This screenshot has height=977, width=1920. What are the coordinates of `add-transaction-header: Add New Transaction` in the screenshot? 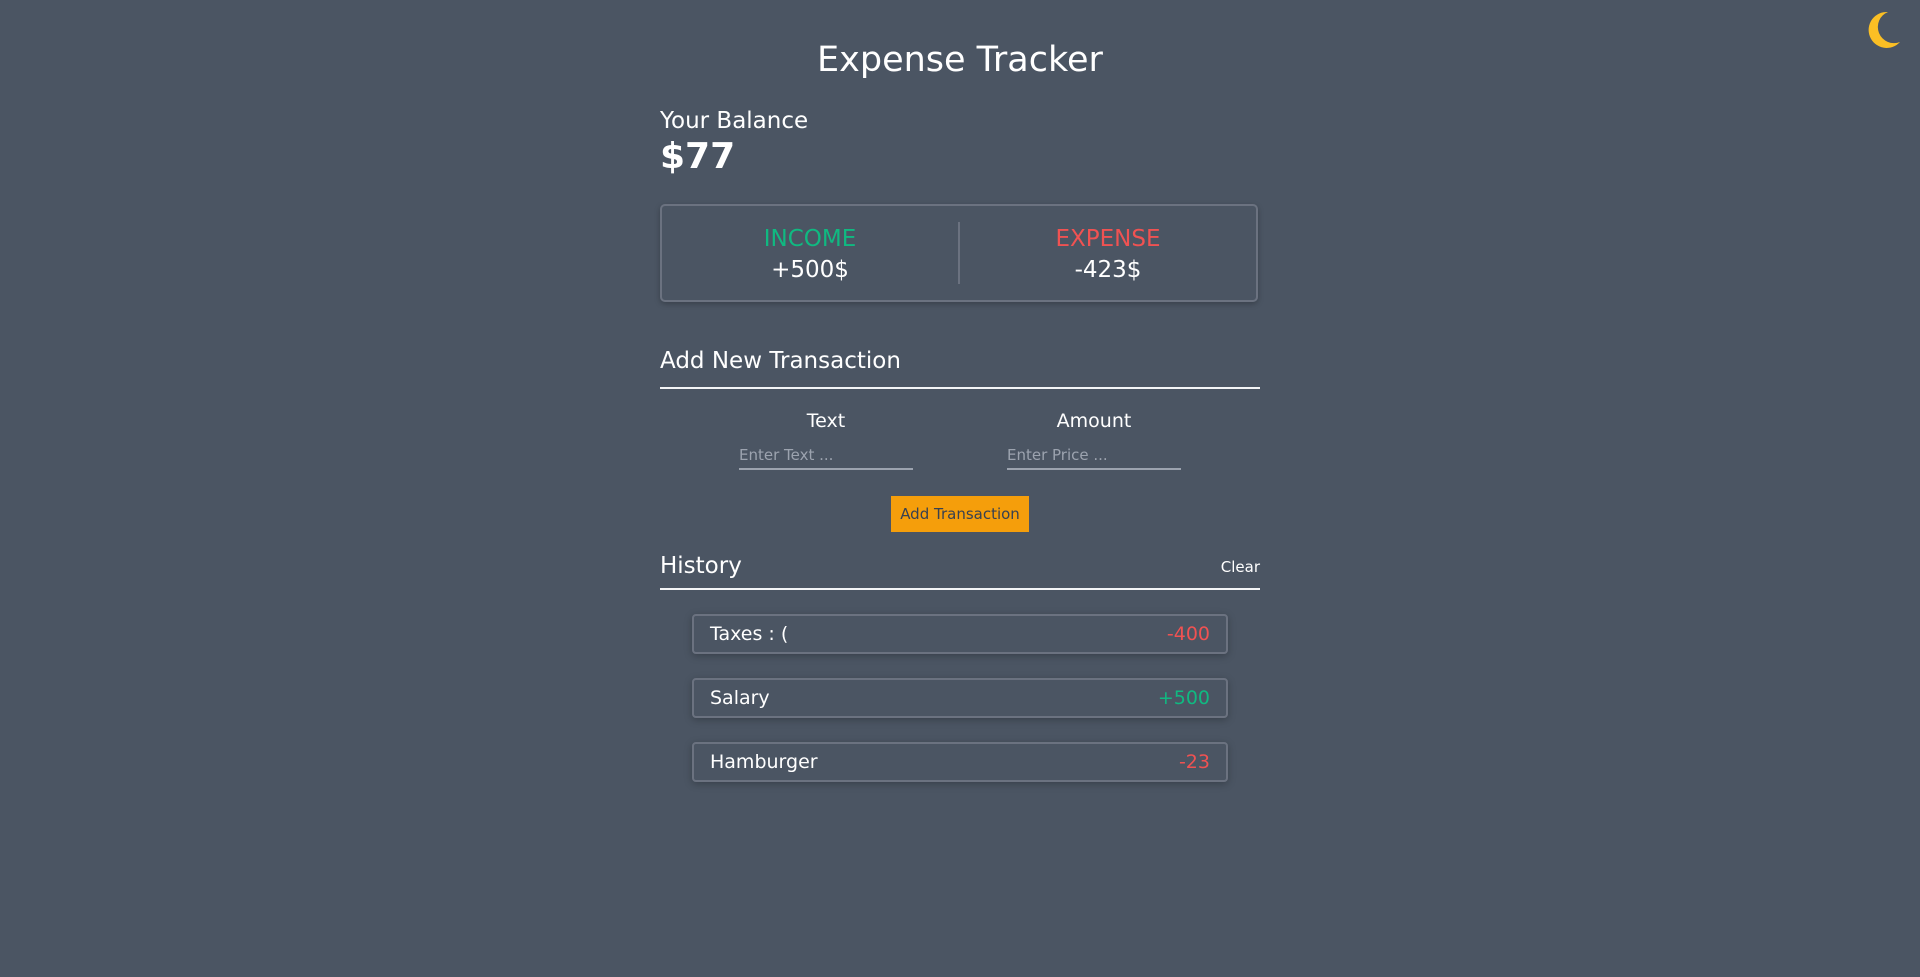 It's located at (960, 366).